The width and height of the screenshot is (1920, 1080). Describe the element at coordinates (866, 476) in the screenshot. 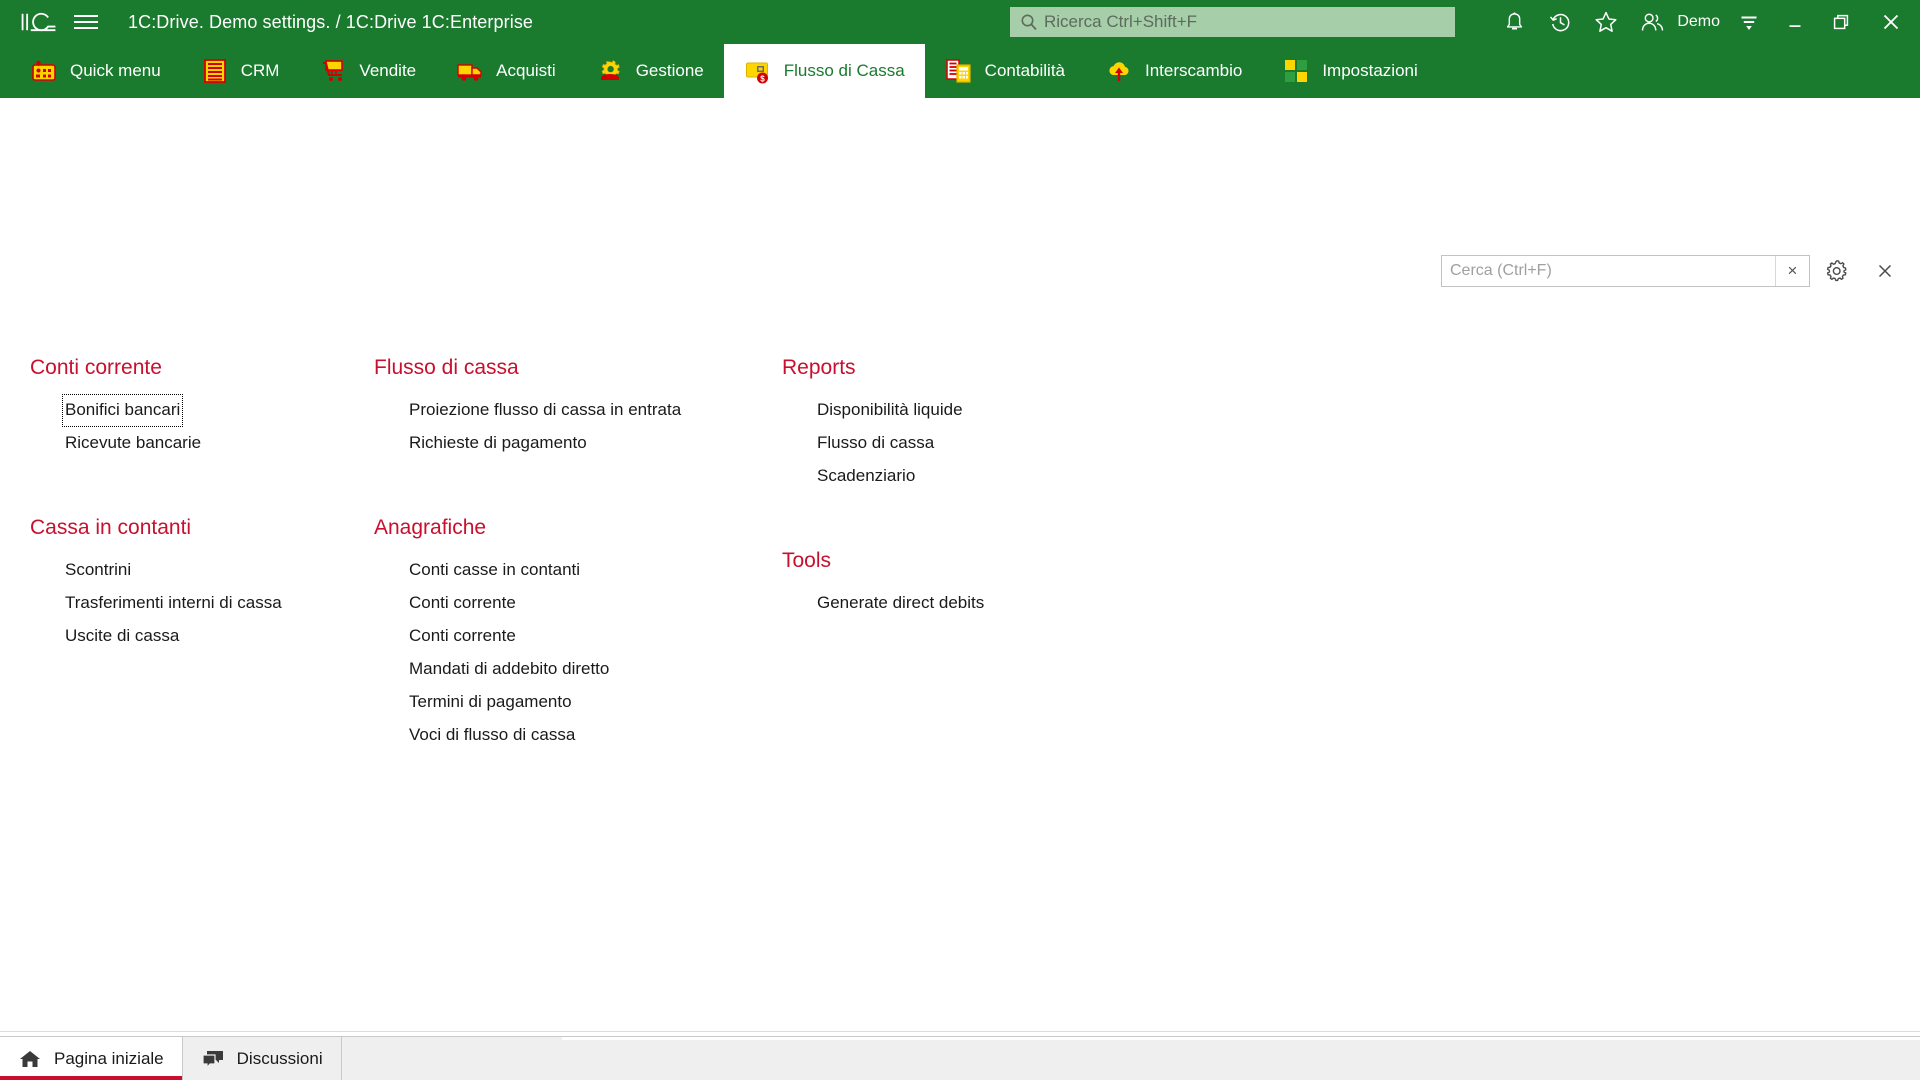

I see `link-scadenziario: Scadenziario` at that location.